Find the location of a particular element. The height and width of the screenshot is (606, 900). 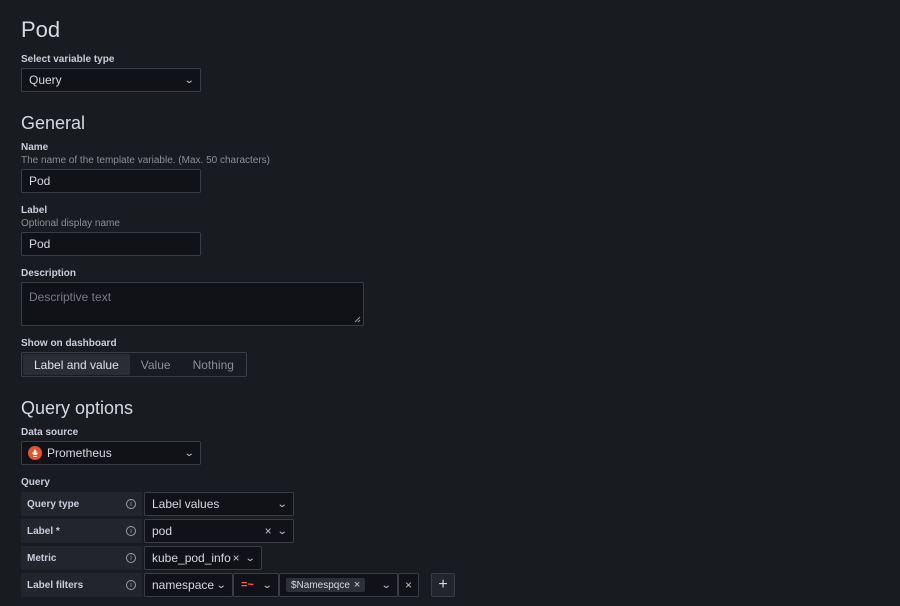

label-filter-value-select: $Namespqce × ⌄ is located at coordinates (338, 585).